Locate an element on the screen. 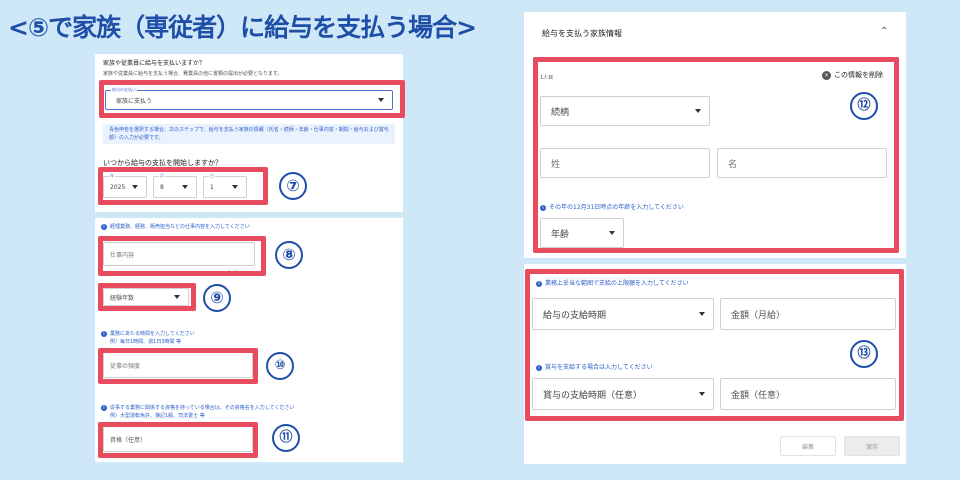 This screenshot has width=960, height=480. marker-10: ⑩ is located at coordinates (280, 366).